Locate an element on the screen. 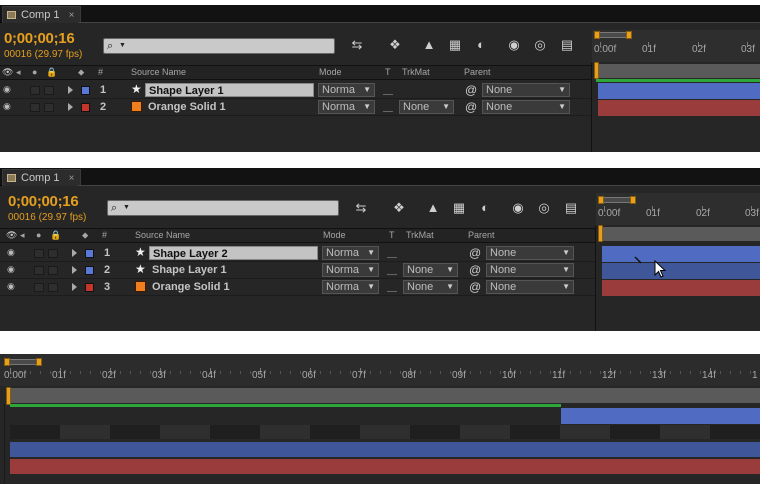  layer-row: ◉ 2 ★ Shape Layer 1 Norma ▼ None ▼ @ None ▼ is located at coordinates (298, 270).